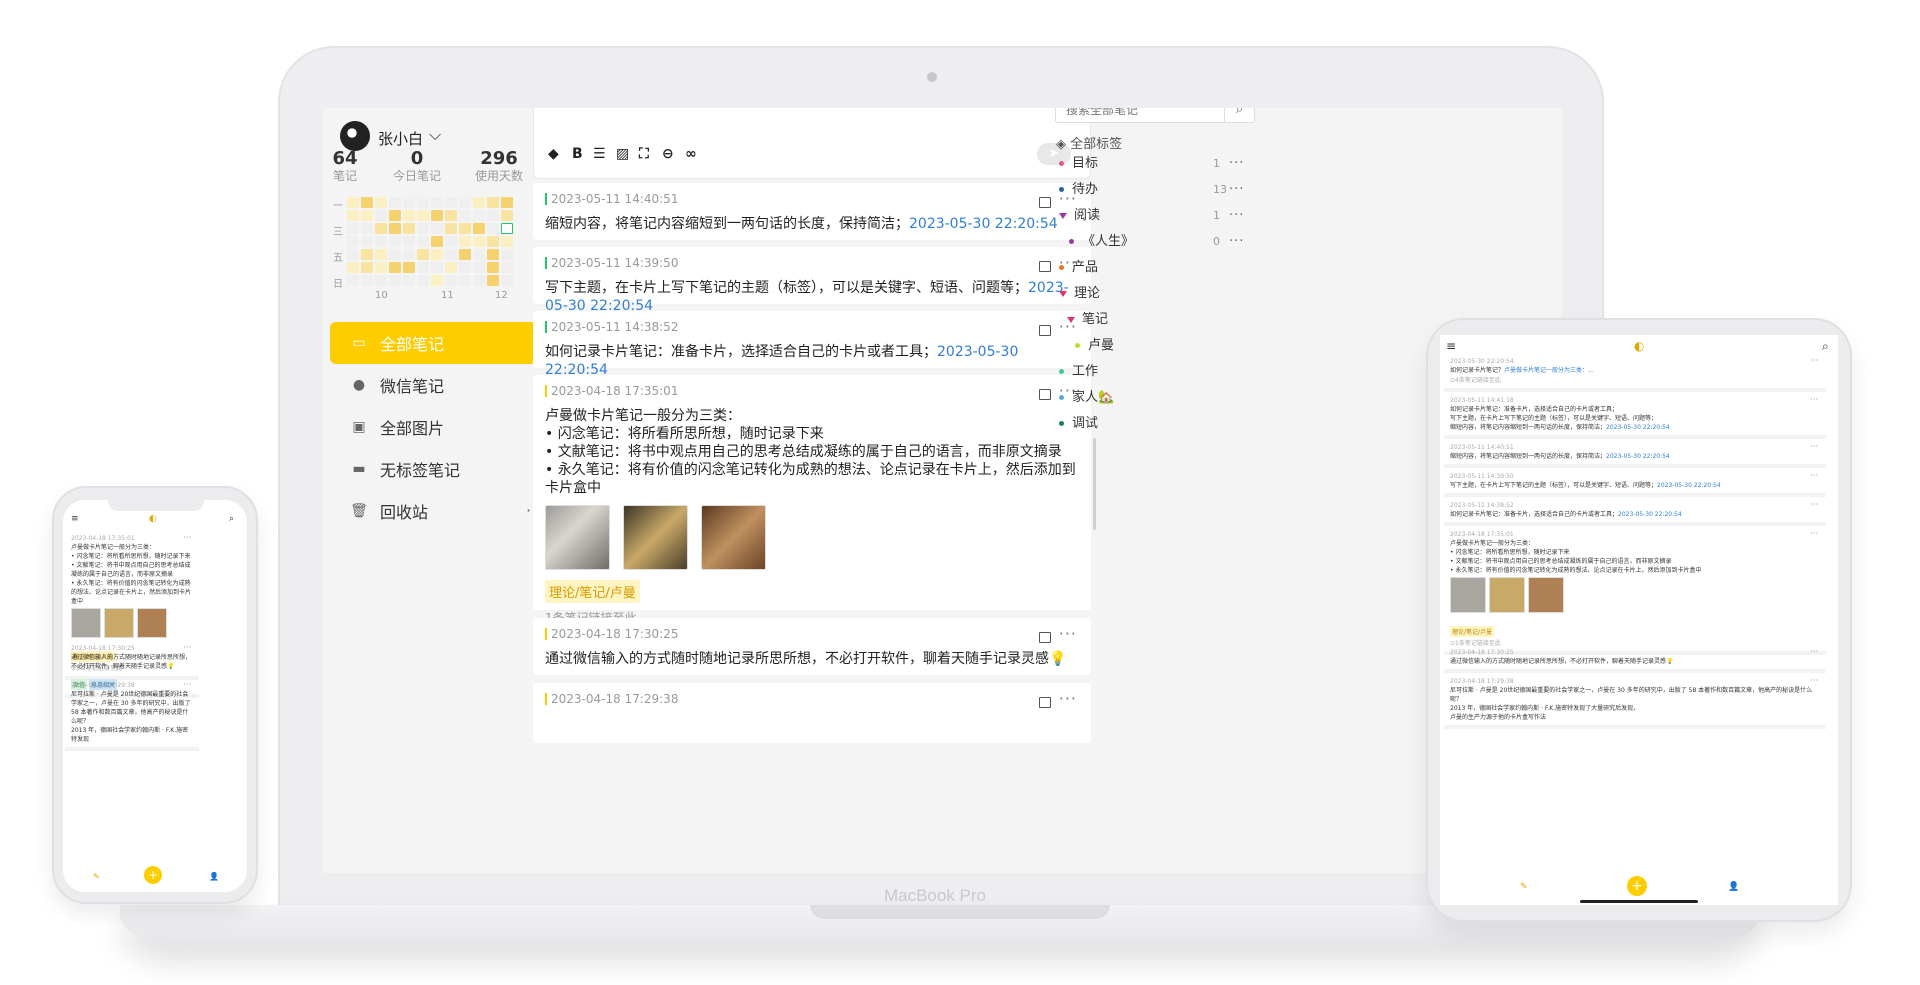  Describe the element at coordinates (1079, 294) in the screenshot. I see `tag-item: 理论` at that location.